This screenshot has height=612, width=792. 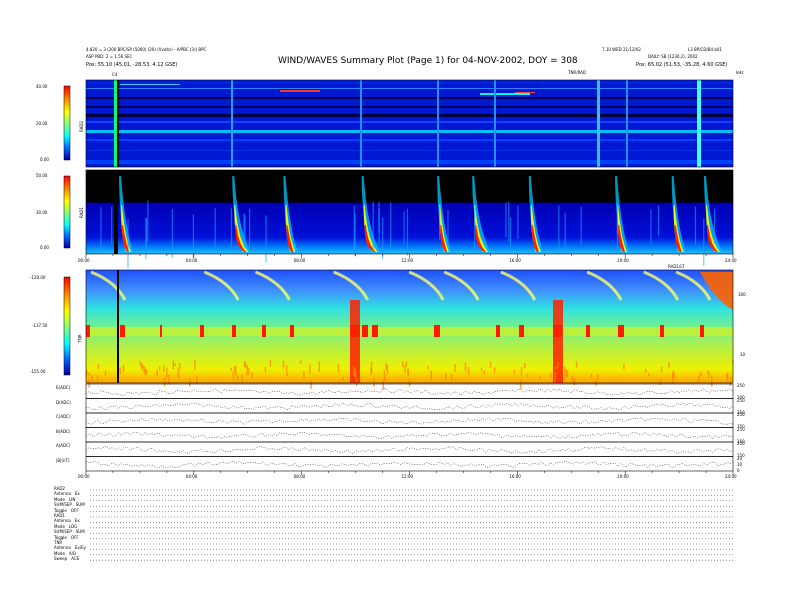 I want to click on rad2-panel, so click(x=409, y=123).